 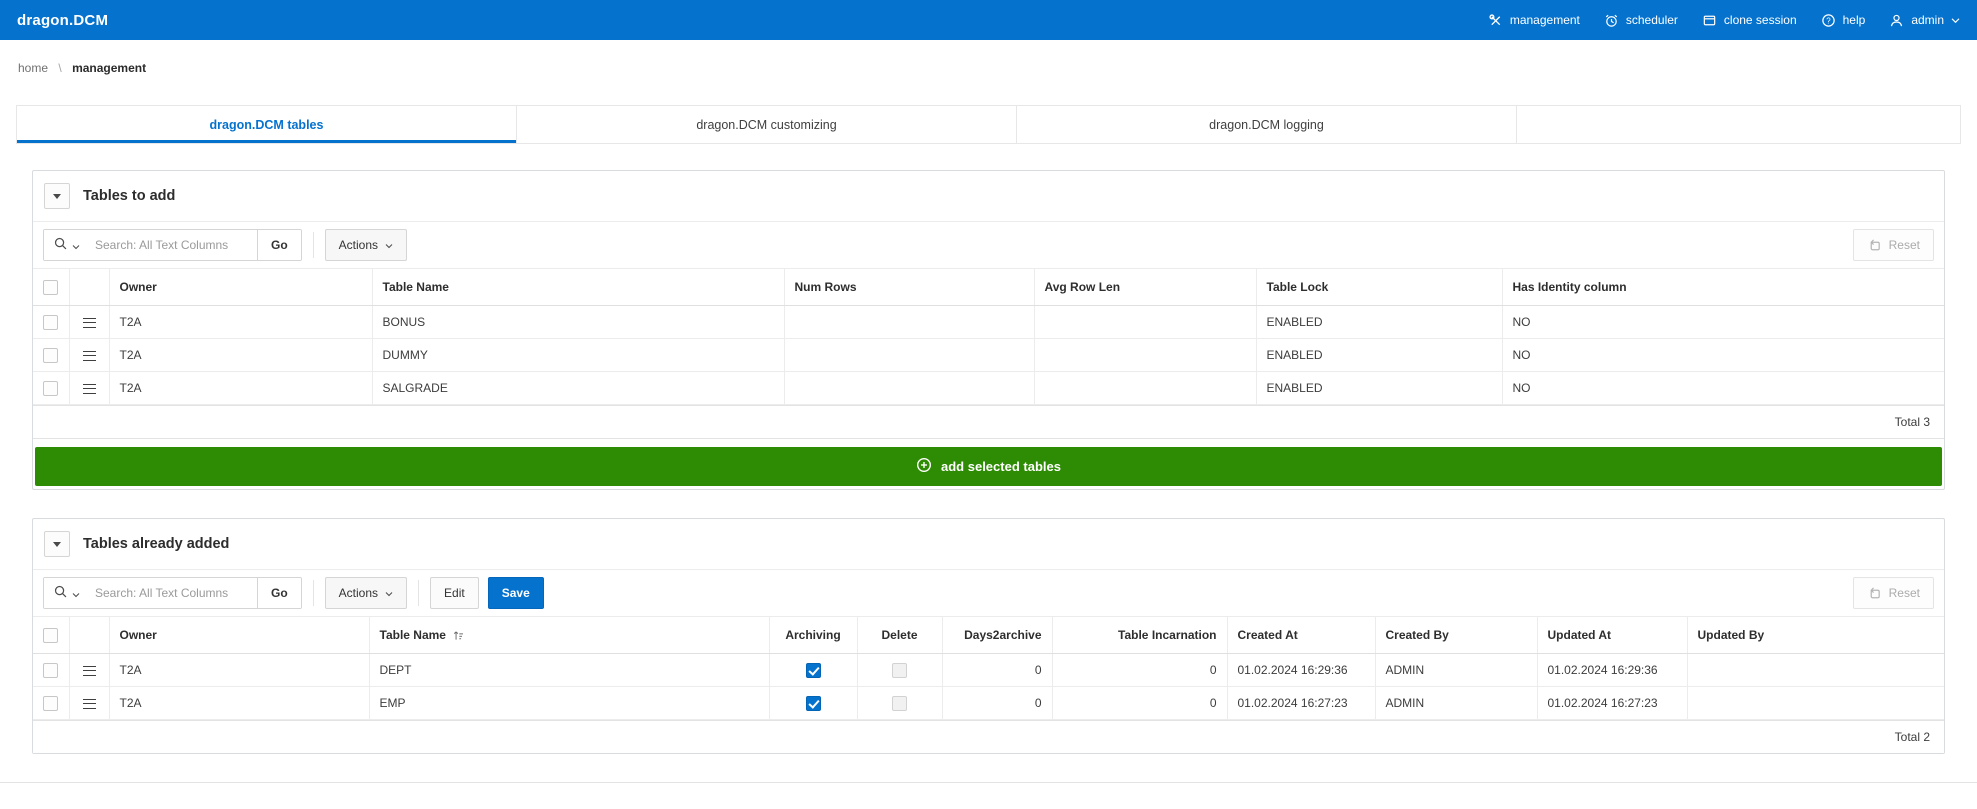 I want to click on cell-days2archive: 0, so click(x=997, y=670).